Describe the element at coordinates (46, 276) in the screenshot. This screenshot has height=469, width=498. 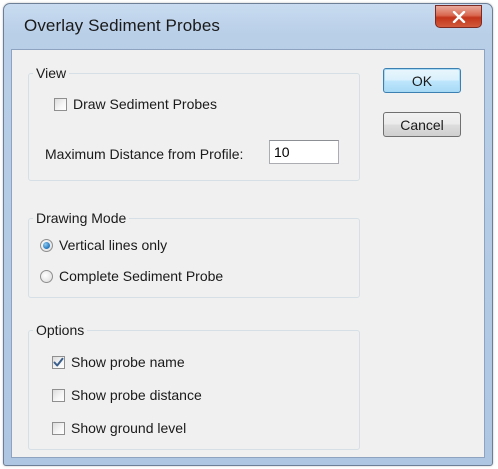
I see `radio-complete-probe` at that location.